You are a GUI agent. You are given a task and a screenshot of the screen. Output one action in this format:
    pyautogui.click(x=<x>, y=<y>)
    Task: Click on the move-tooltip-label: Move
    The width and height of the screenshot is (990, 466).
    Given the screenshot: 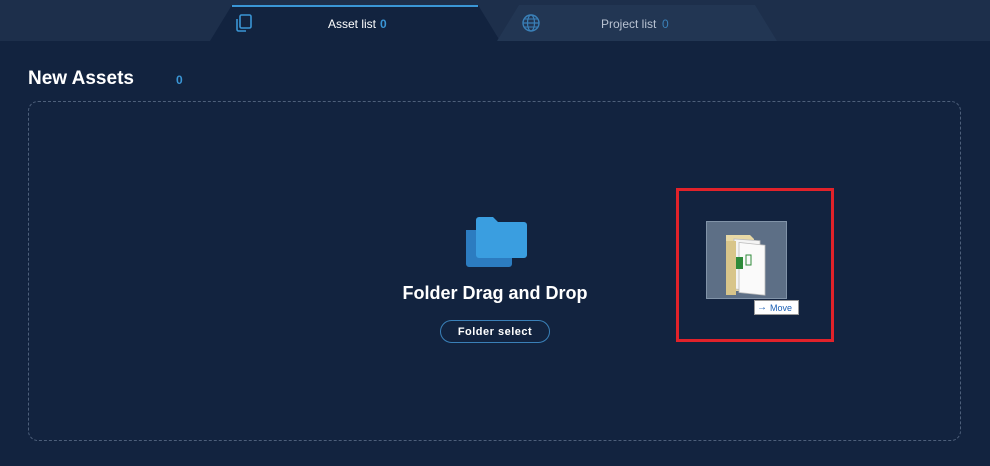 What is the action you would take?
    pyautogui.click(x=781, y=307)
    